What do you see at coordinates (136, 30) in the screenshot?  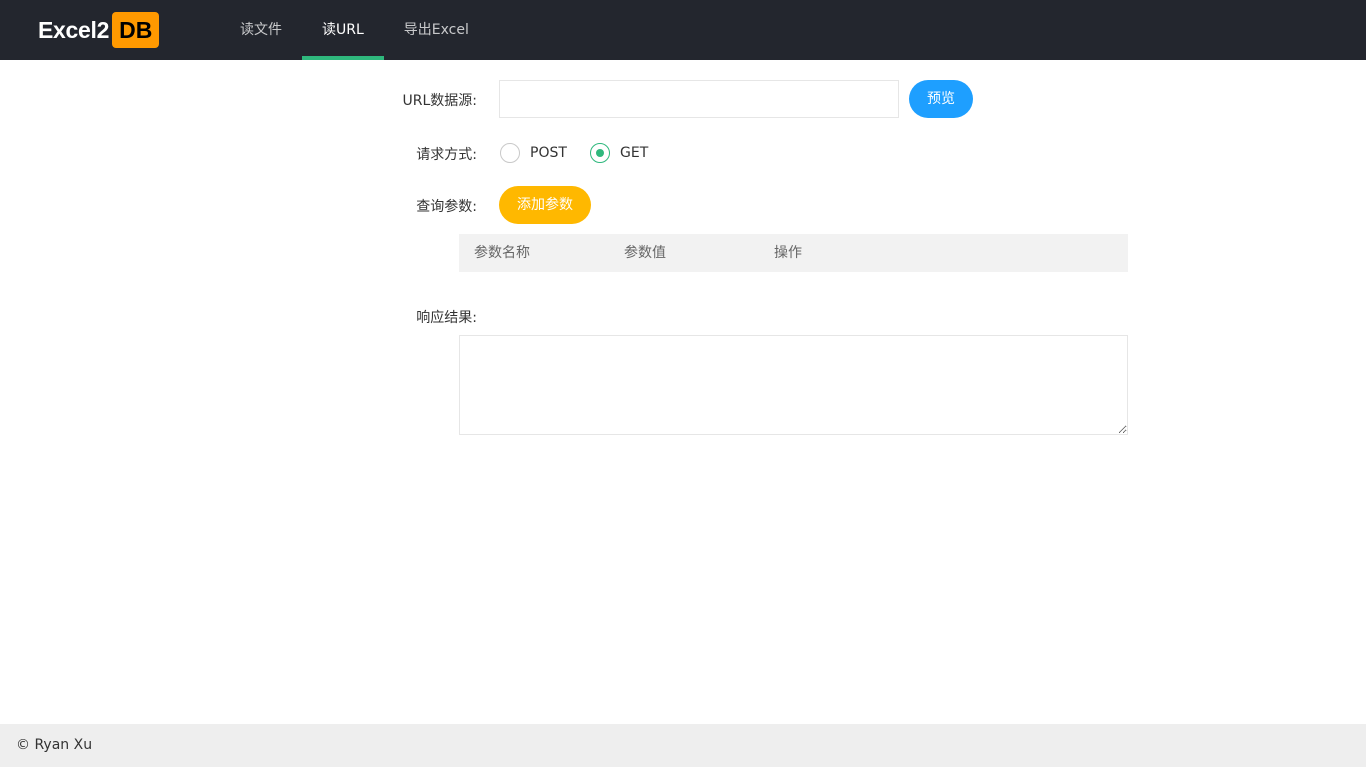 I see `logo-badge: DB` at bounding box center [136, 30].